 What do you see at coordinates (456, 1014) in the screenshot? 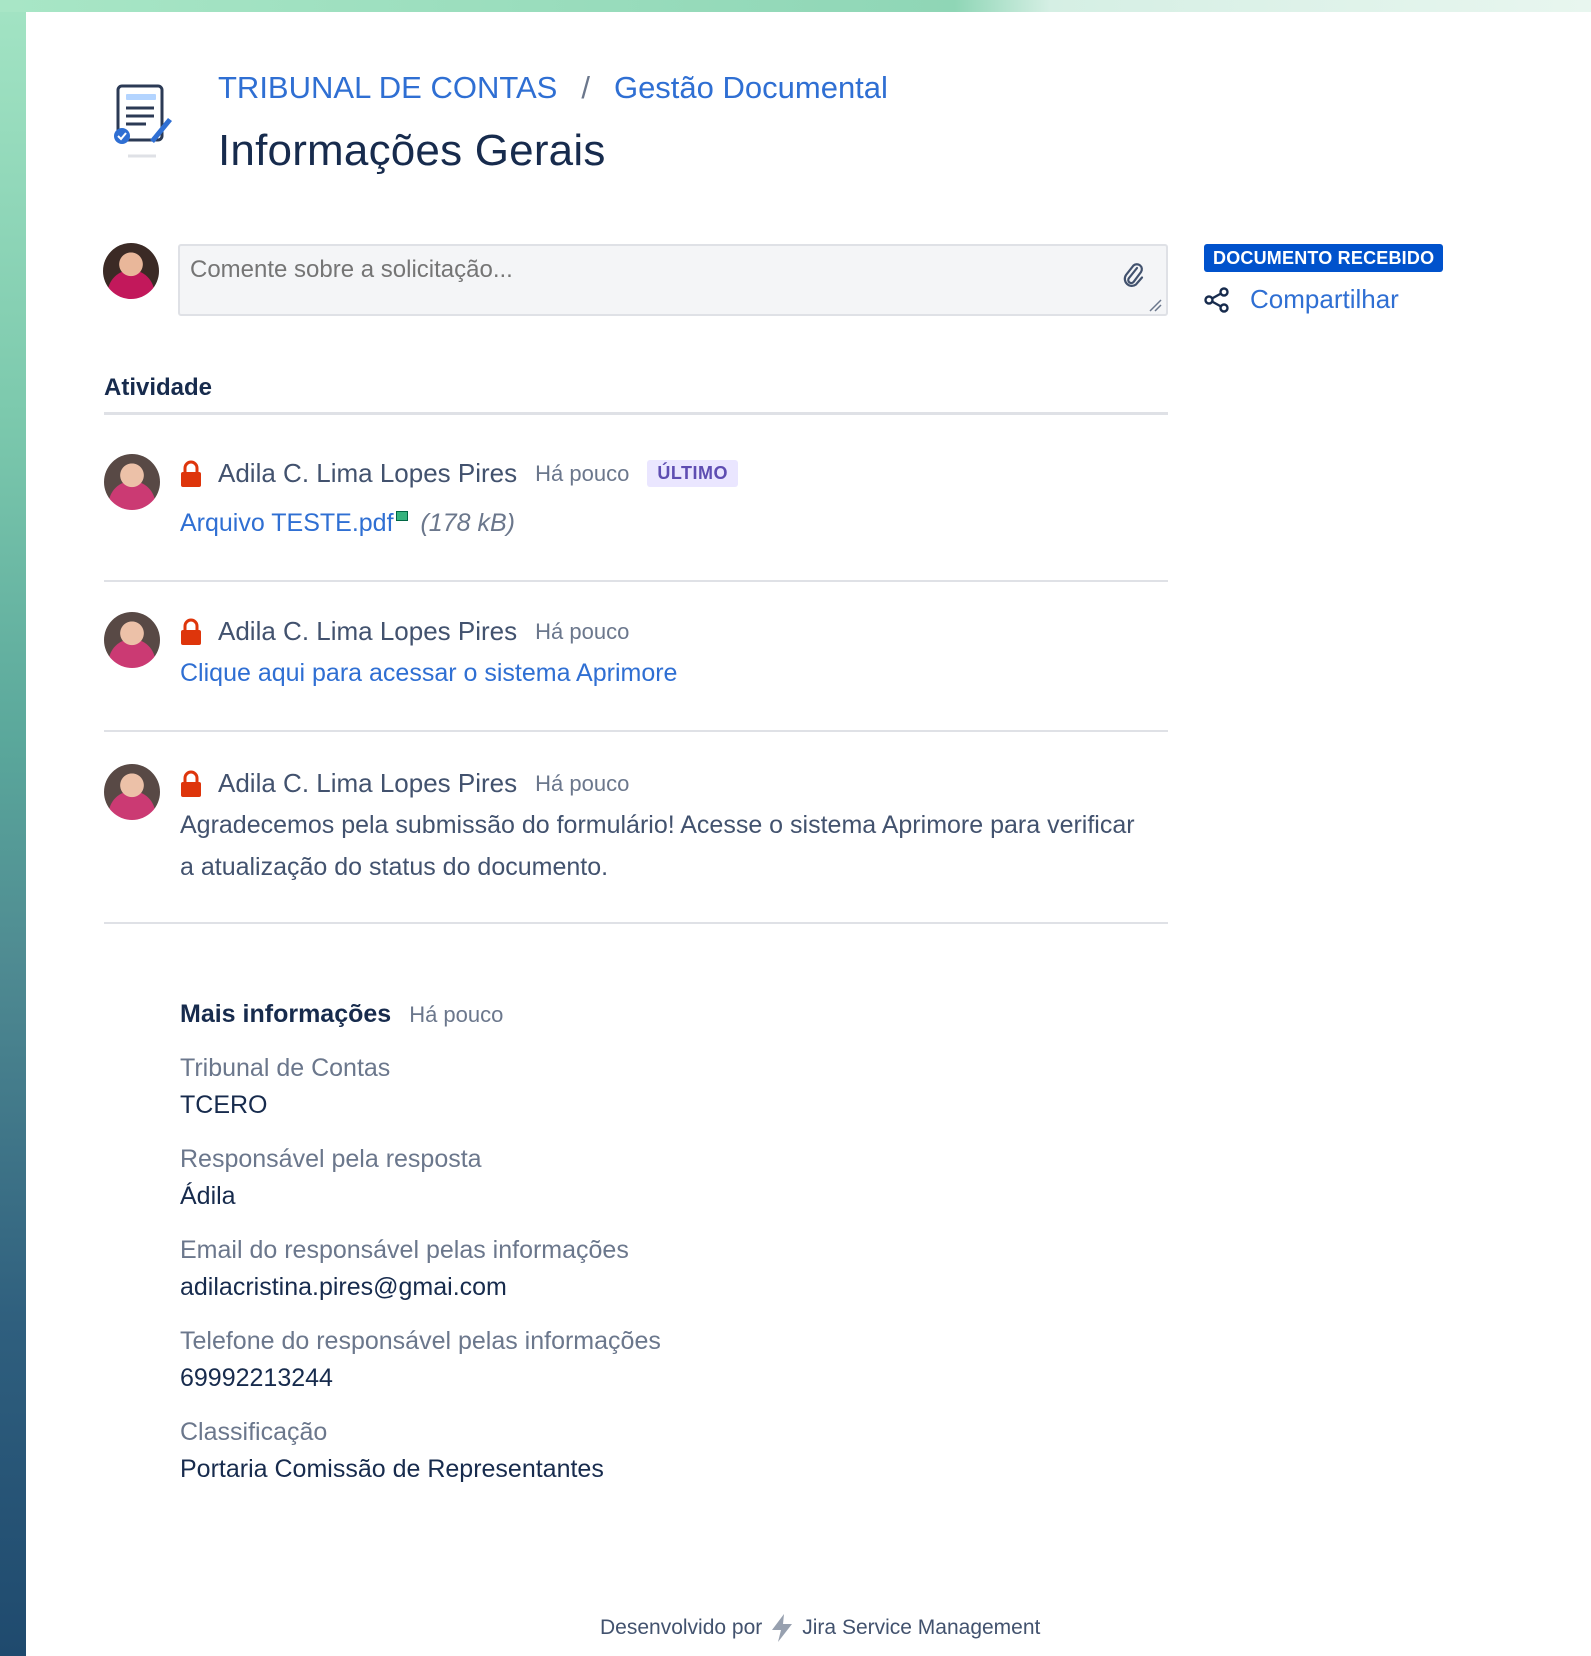
I see `more-info-time: Há pouco` at bounding box center [456, 1014].